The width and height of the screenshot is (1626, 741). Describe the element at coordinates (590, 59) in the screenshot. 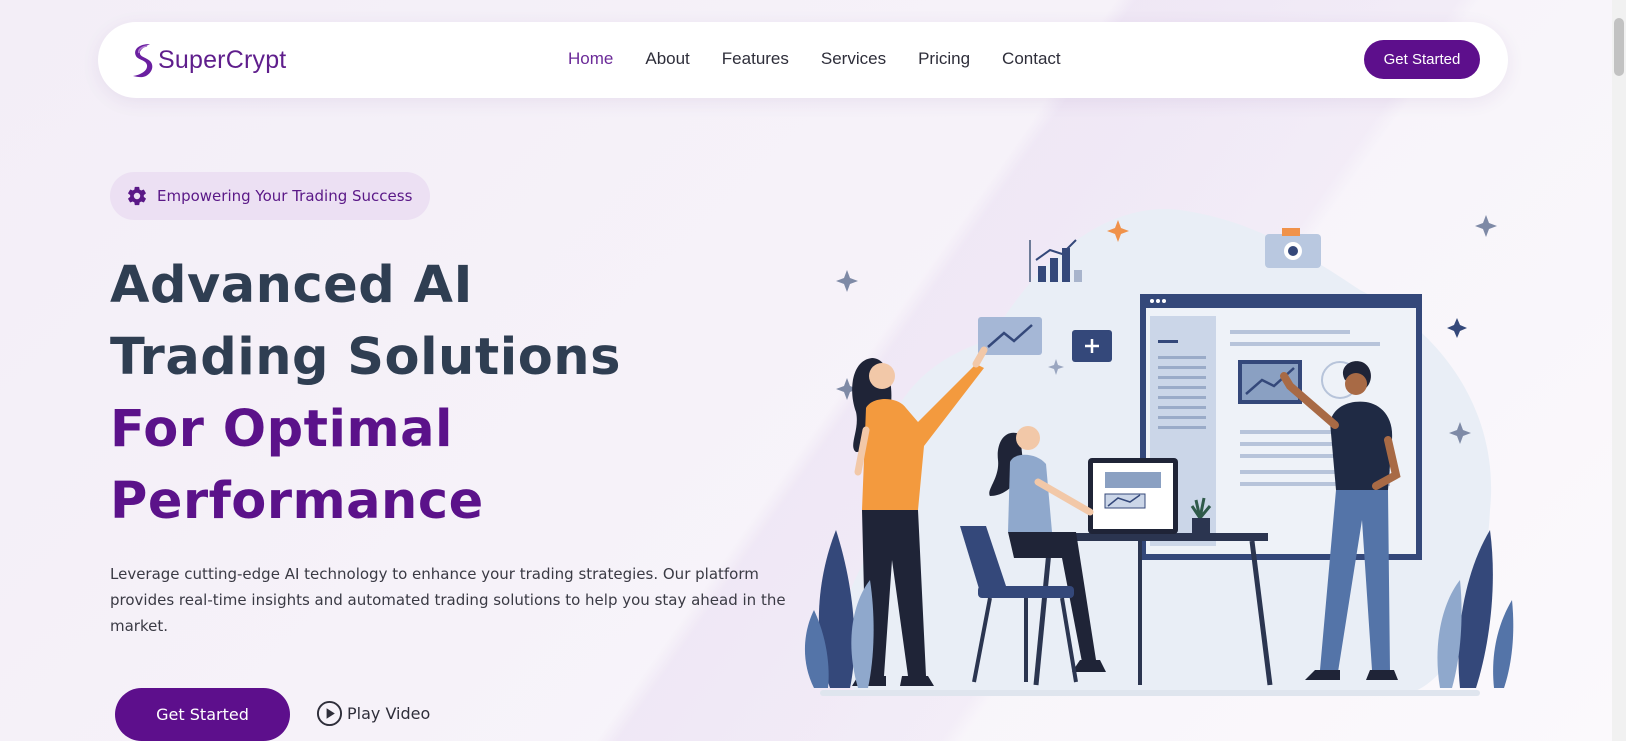

I see `nav-item-home: Home` at that location.